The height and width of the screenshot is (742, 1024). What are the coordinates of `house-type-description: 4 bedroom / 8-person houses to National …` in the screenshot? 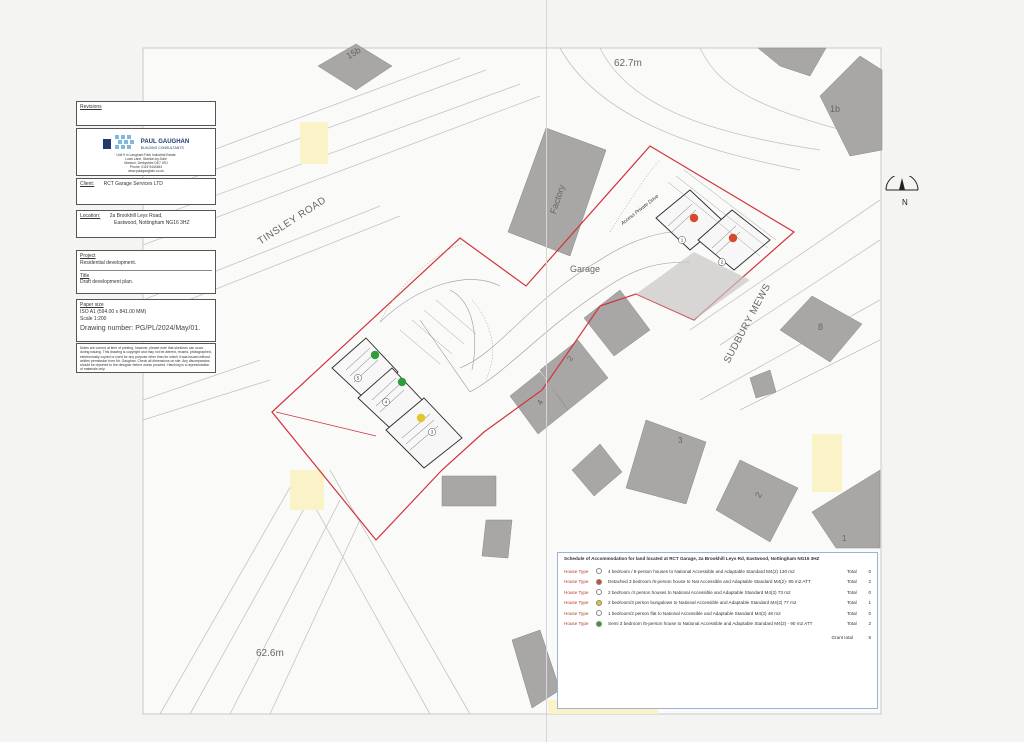 It's located at (701, 571).